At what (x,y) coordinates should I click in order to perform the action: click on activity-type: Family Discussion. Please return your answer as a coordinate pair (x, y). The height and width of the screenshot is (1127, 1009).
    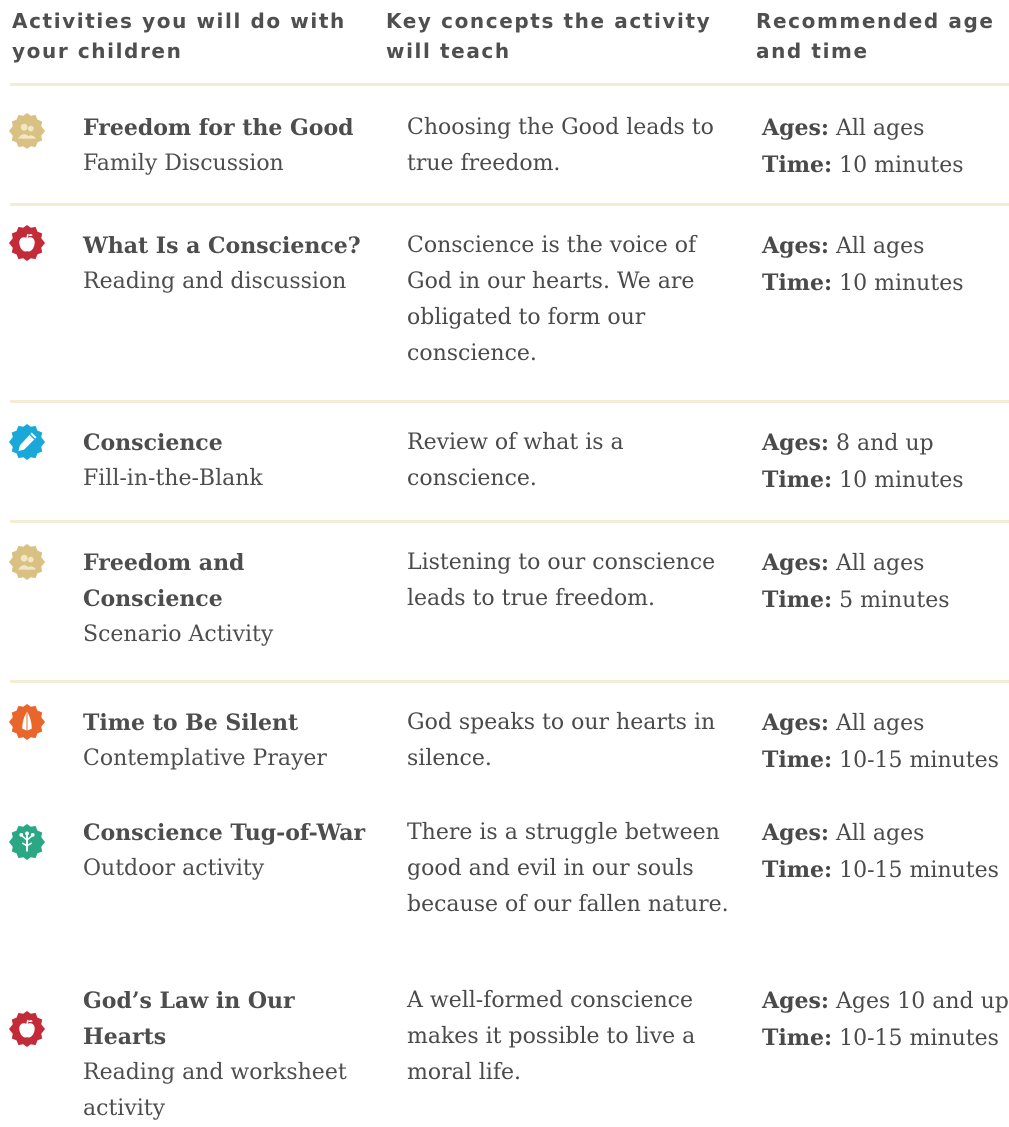
    Looking at the image, I should click on (183, 163).